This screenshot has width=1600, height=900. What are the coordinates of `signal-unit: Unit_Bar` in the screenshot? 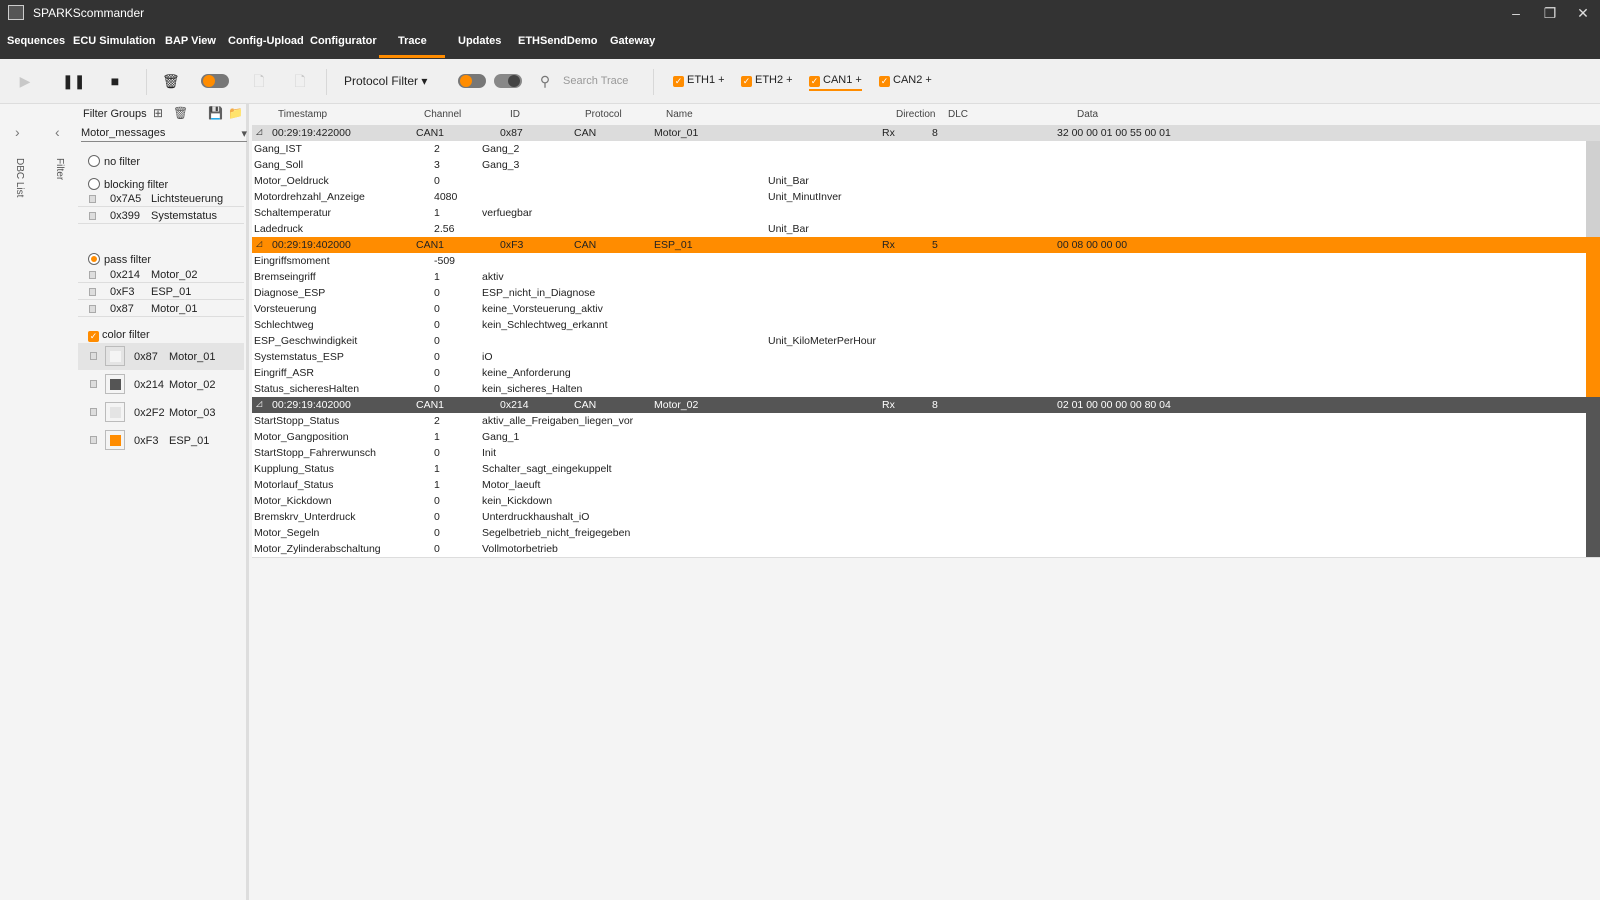 It's located at (788, 181).